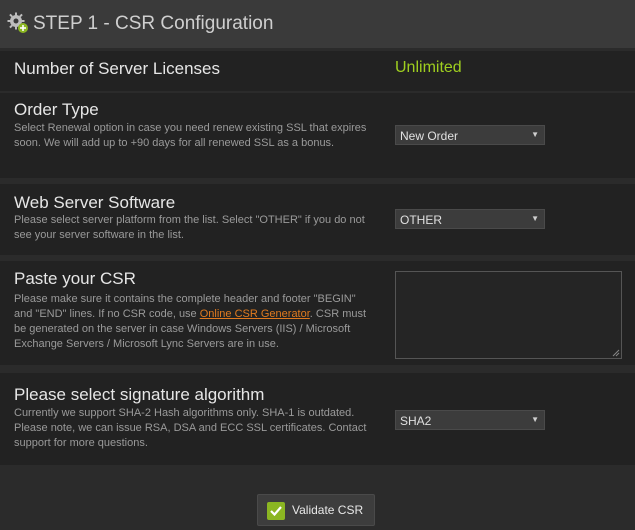 This screenshot has height=530, width=635. I want to click on validate-csr-label: Validate CSR, so click(328, 510).